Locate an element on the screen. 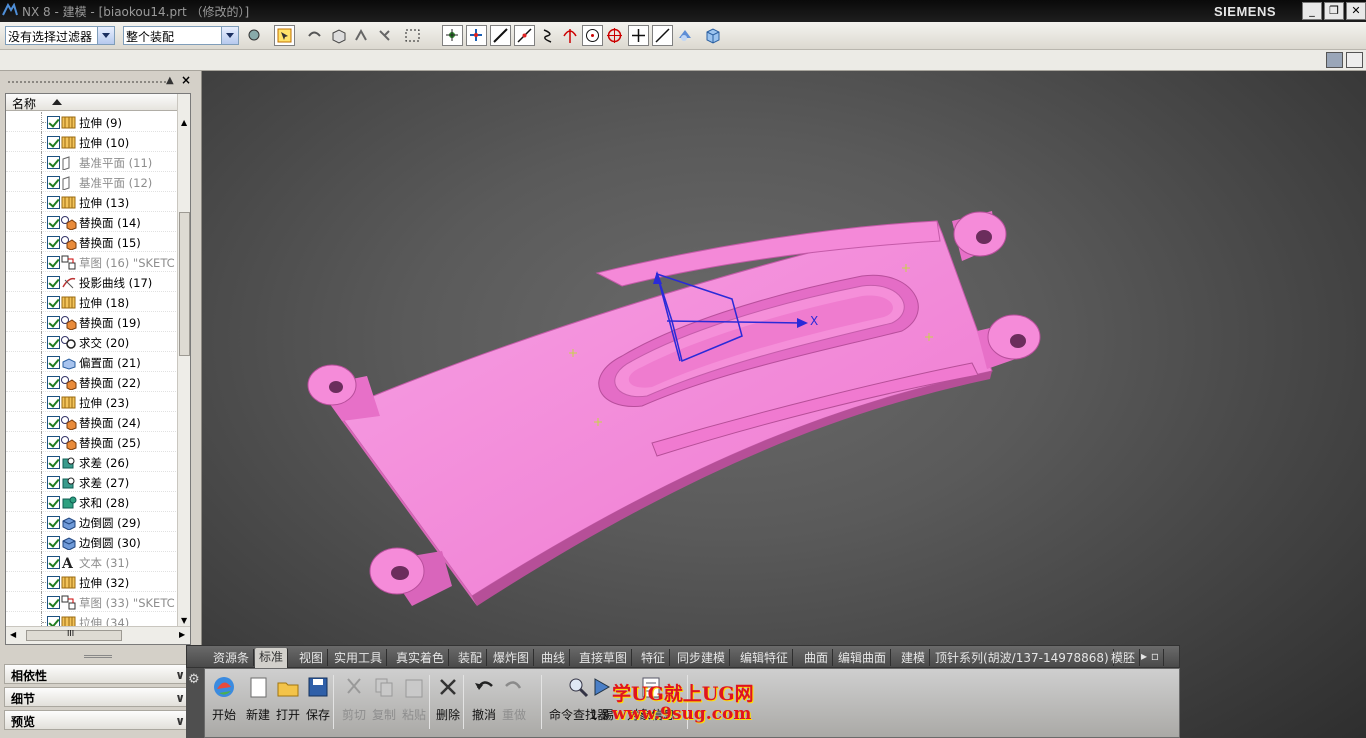 The height and width of the screenshot is (738, 1366). ribbon-tab: 曲线 is located at coordinates (554, 657).